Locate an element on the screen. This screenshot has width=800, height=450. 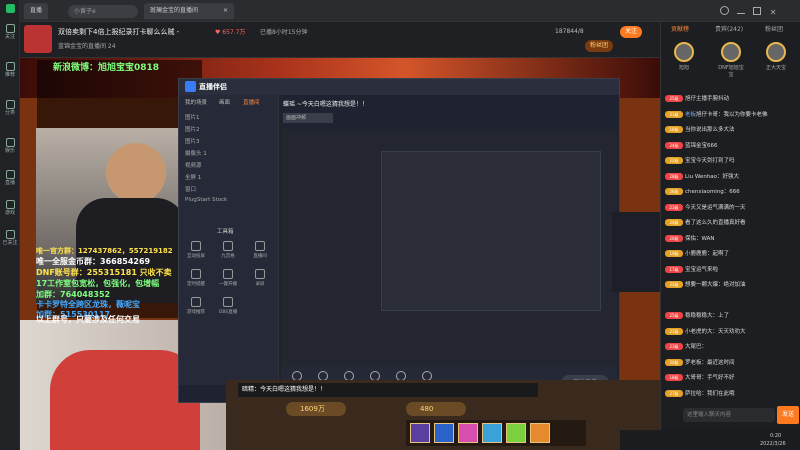
search-input: 小黄子e is located at coordinates (103, 11).